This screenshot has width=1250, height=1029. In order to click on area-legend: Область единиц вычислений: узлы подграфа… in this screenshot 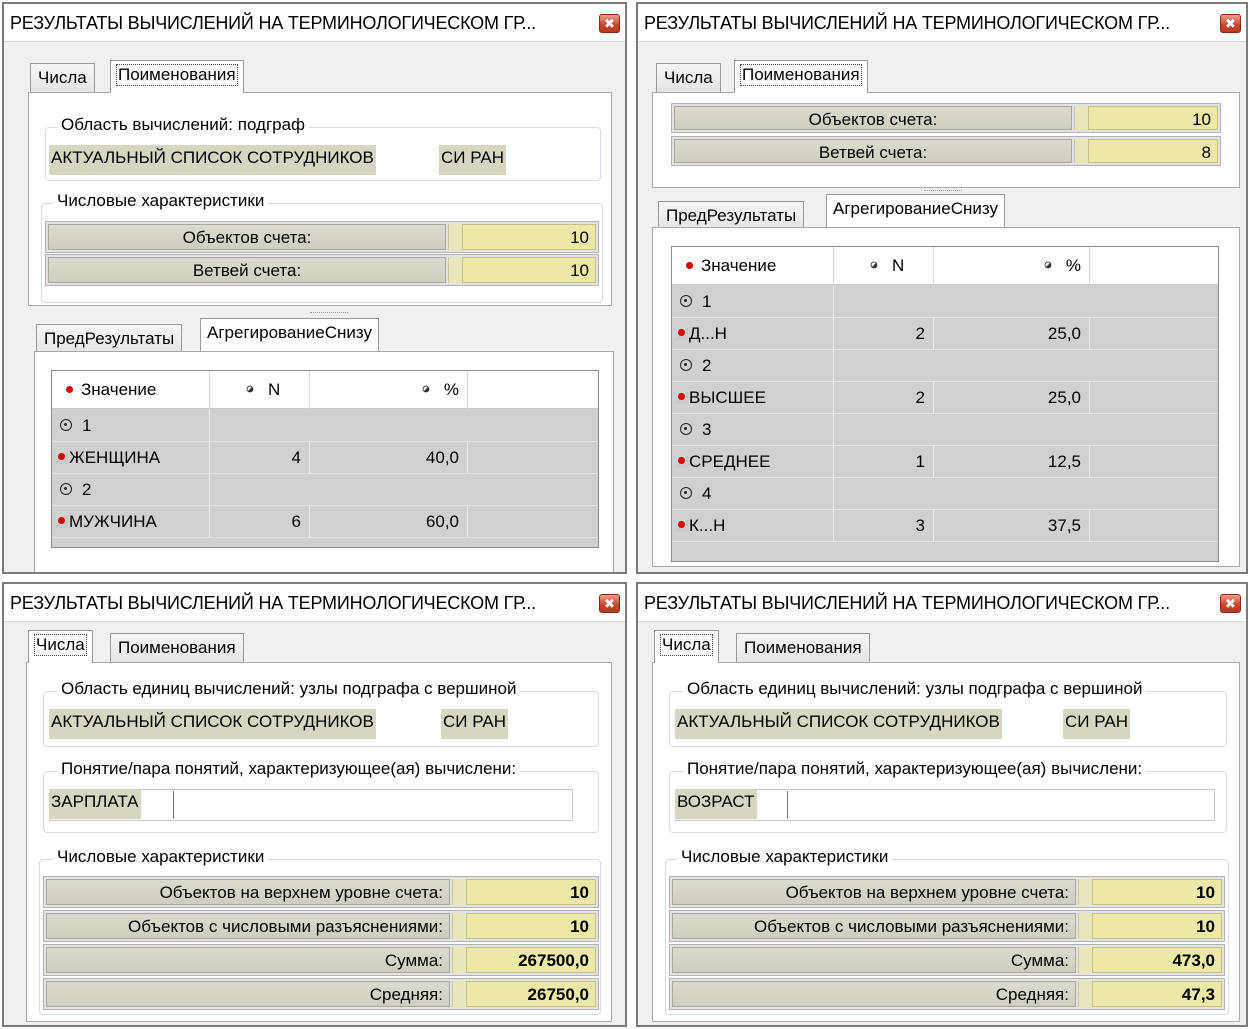, I will do `click(915, 689)`.